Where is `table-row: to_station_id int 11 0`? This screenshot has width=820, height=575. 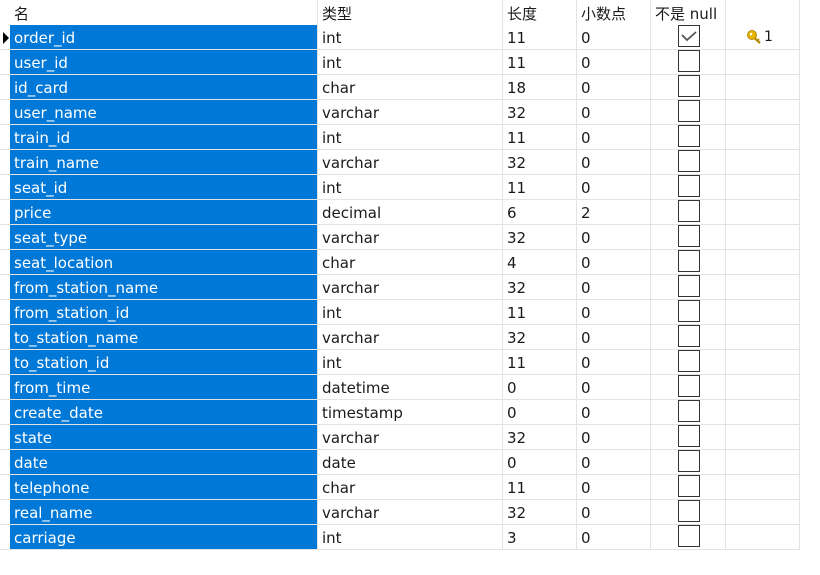
table-row: to_station_id int 11 0 is located at coordinates (400, 362).